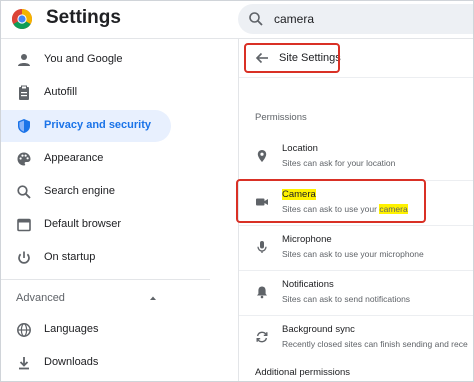 The height and width of the screenshot is (382, 474). I want to click on person-icon, so click(24, 60).